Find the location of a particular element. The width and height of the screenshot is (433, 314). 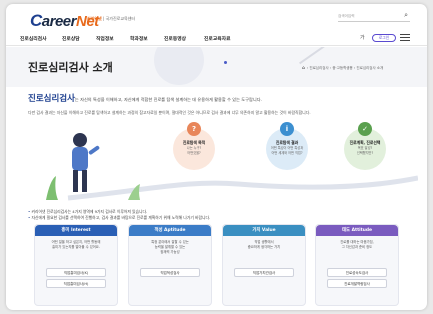

breadcrumb-path: › 진로심리검사 › 중·고등학생용 › 진로심리검사 소개 is located at coordinates (345, 68).